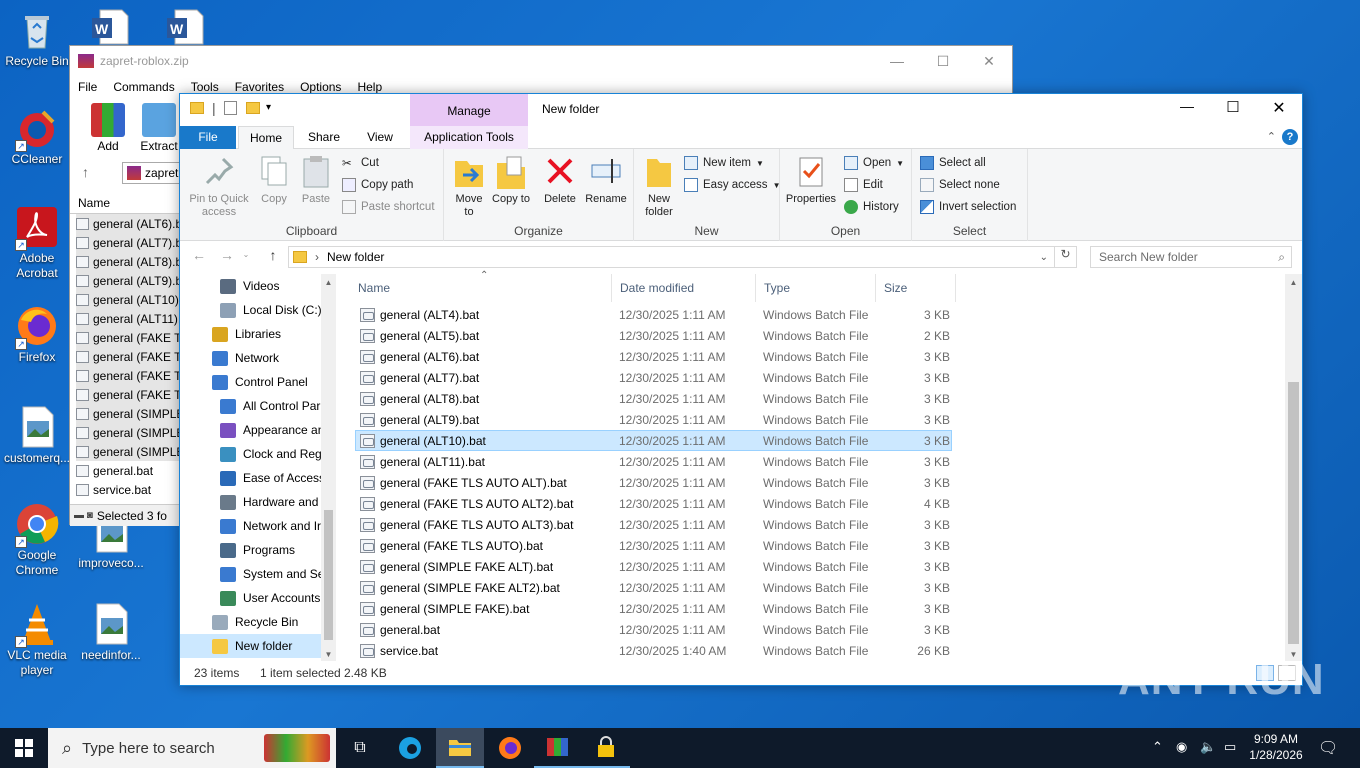 The height and width of the screenshot is (768, 1360). I want to click on new-folder-qa-icon, so click(253, 108).